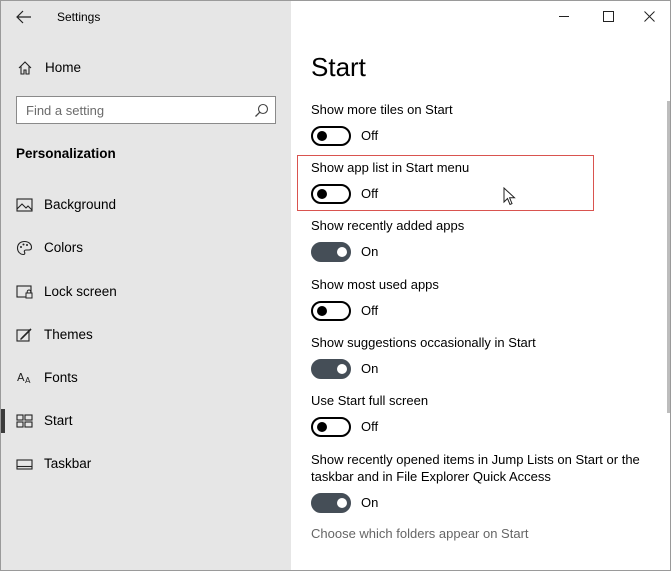  I want to click on sidebar-item-start: Start, so click(146, 421).